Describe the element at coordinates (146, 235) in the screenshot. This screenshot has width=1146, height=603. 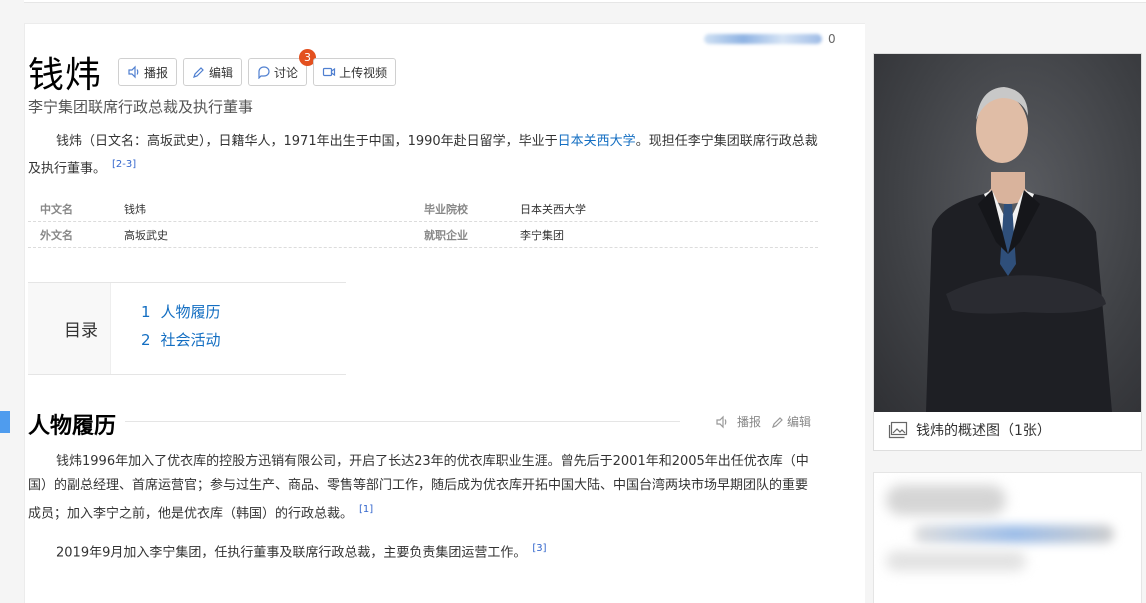
I see `infobox-value: 高坂武史` at that location.